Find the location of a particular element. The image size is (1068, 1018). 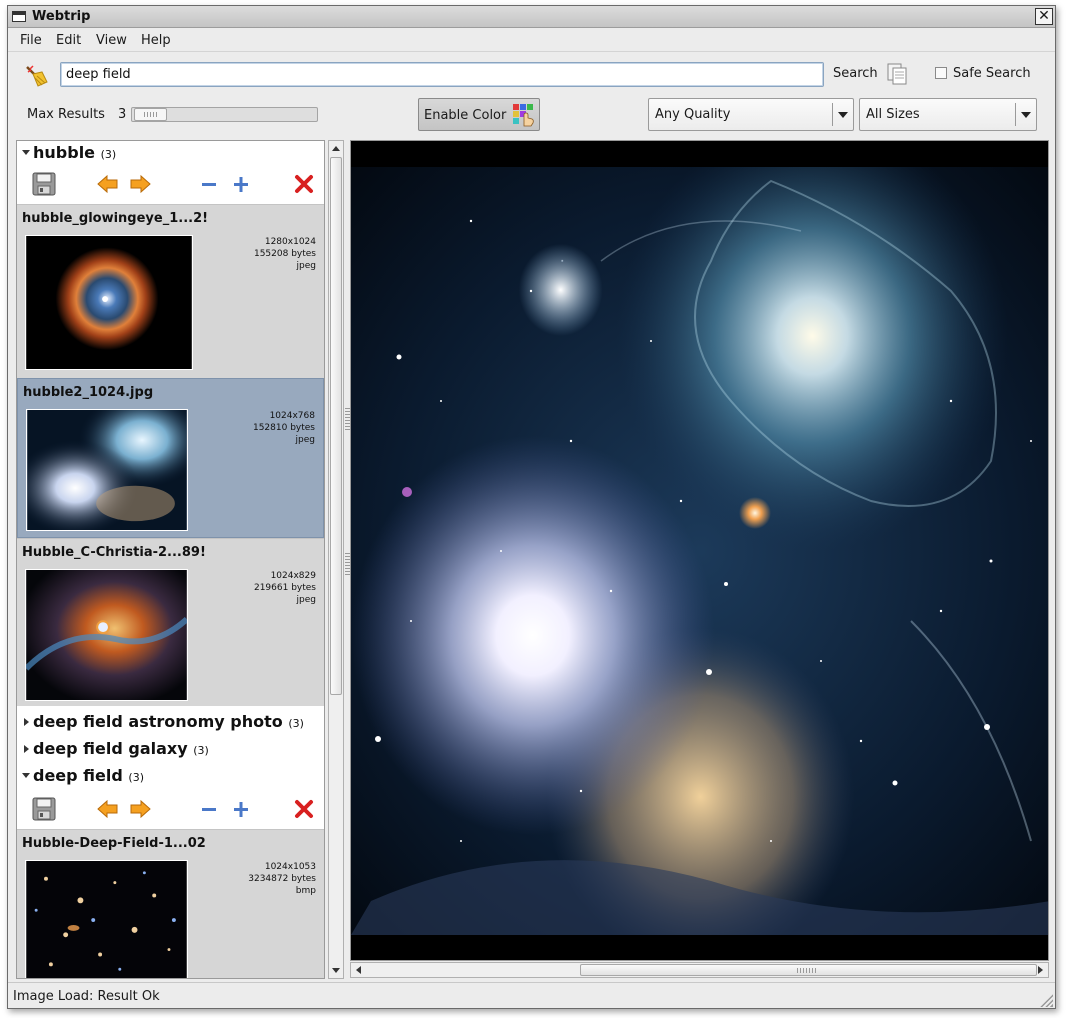

max-results-slider is located at coordinates (224, 114).